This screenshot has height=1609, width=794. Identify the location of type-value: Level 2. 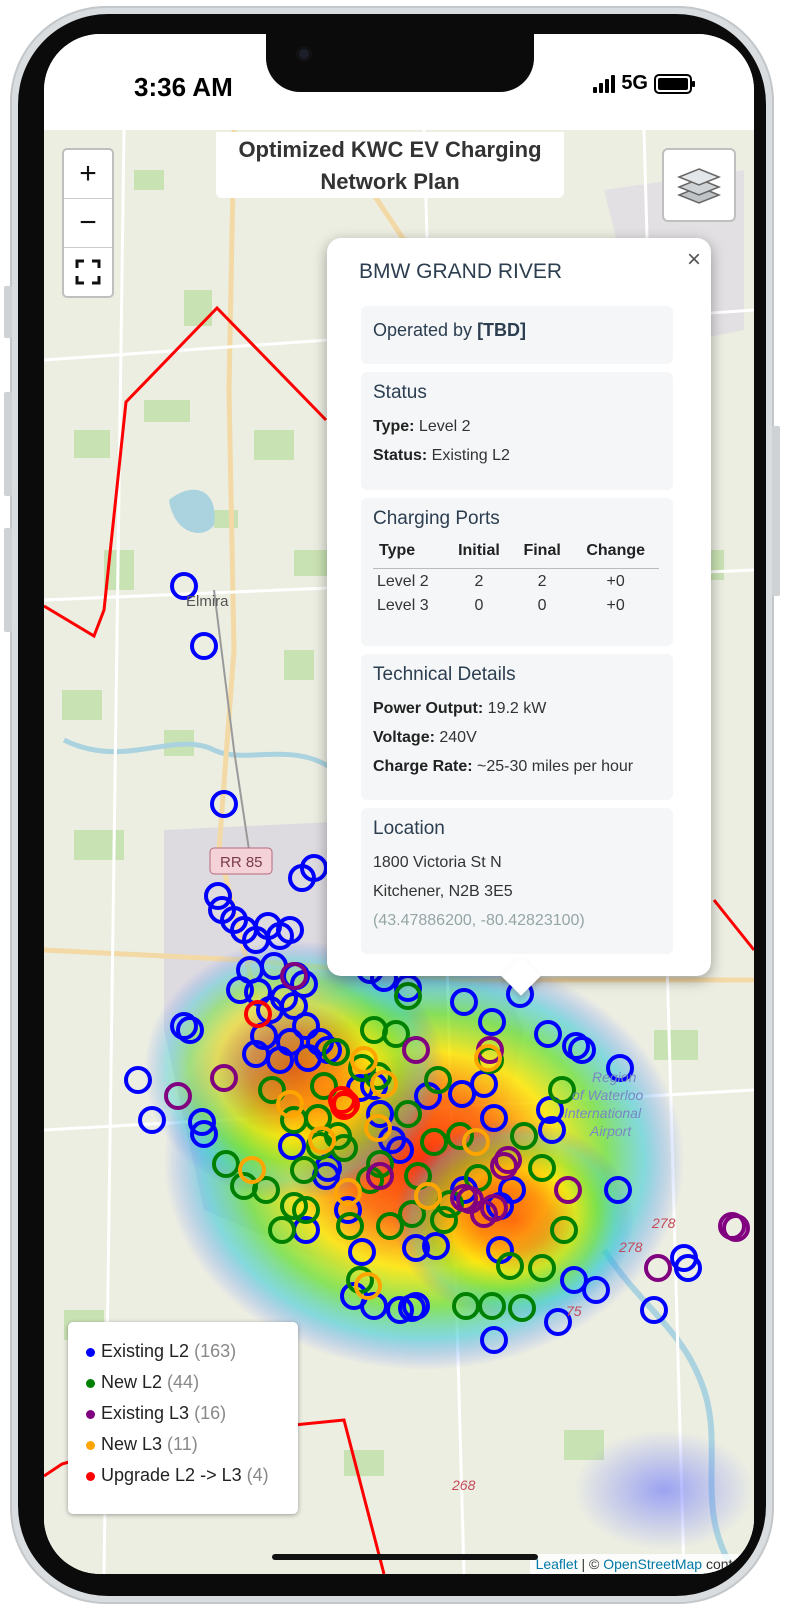
(442, 426).